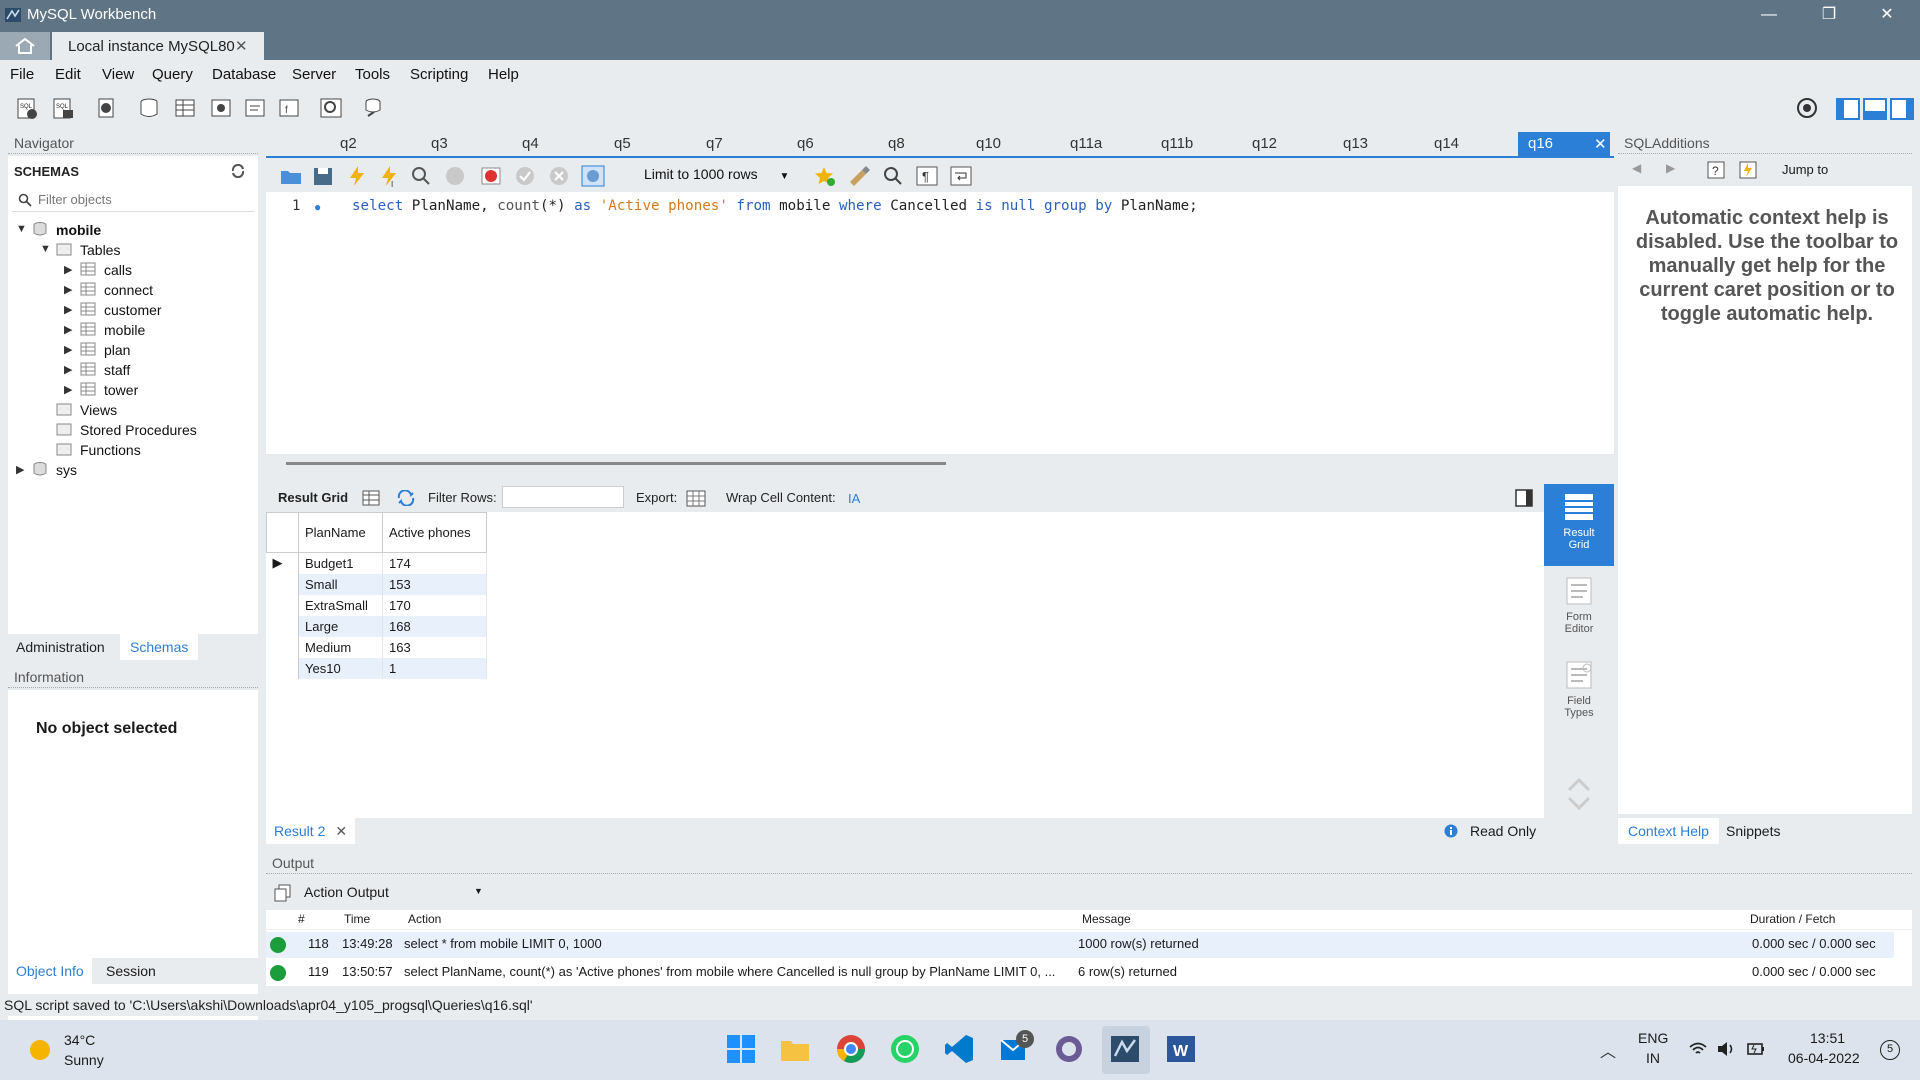 The image size is (1920, 1080). Describe the element at coordinates (244, 74) in the screenshot. I see `menu-database: Database` at that location.